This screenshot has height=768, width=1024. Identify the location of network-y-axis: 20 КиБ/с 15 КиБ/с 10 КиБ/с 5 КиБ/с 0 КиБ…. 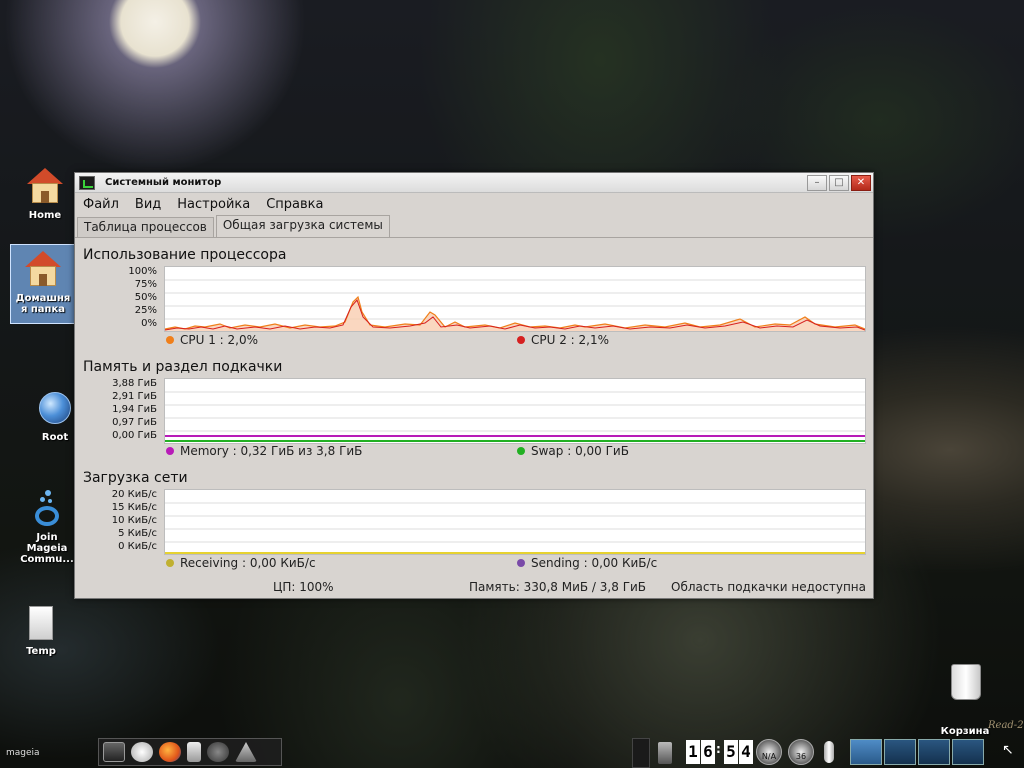
(116, 524).